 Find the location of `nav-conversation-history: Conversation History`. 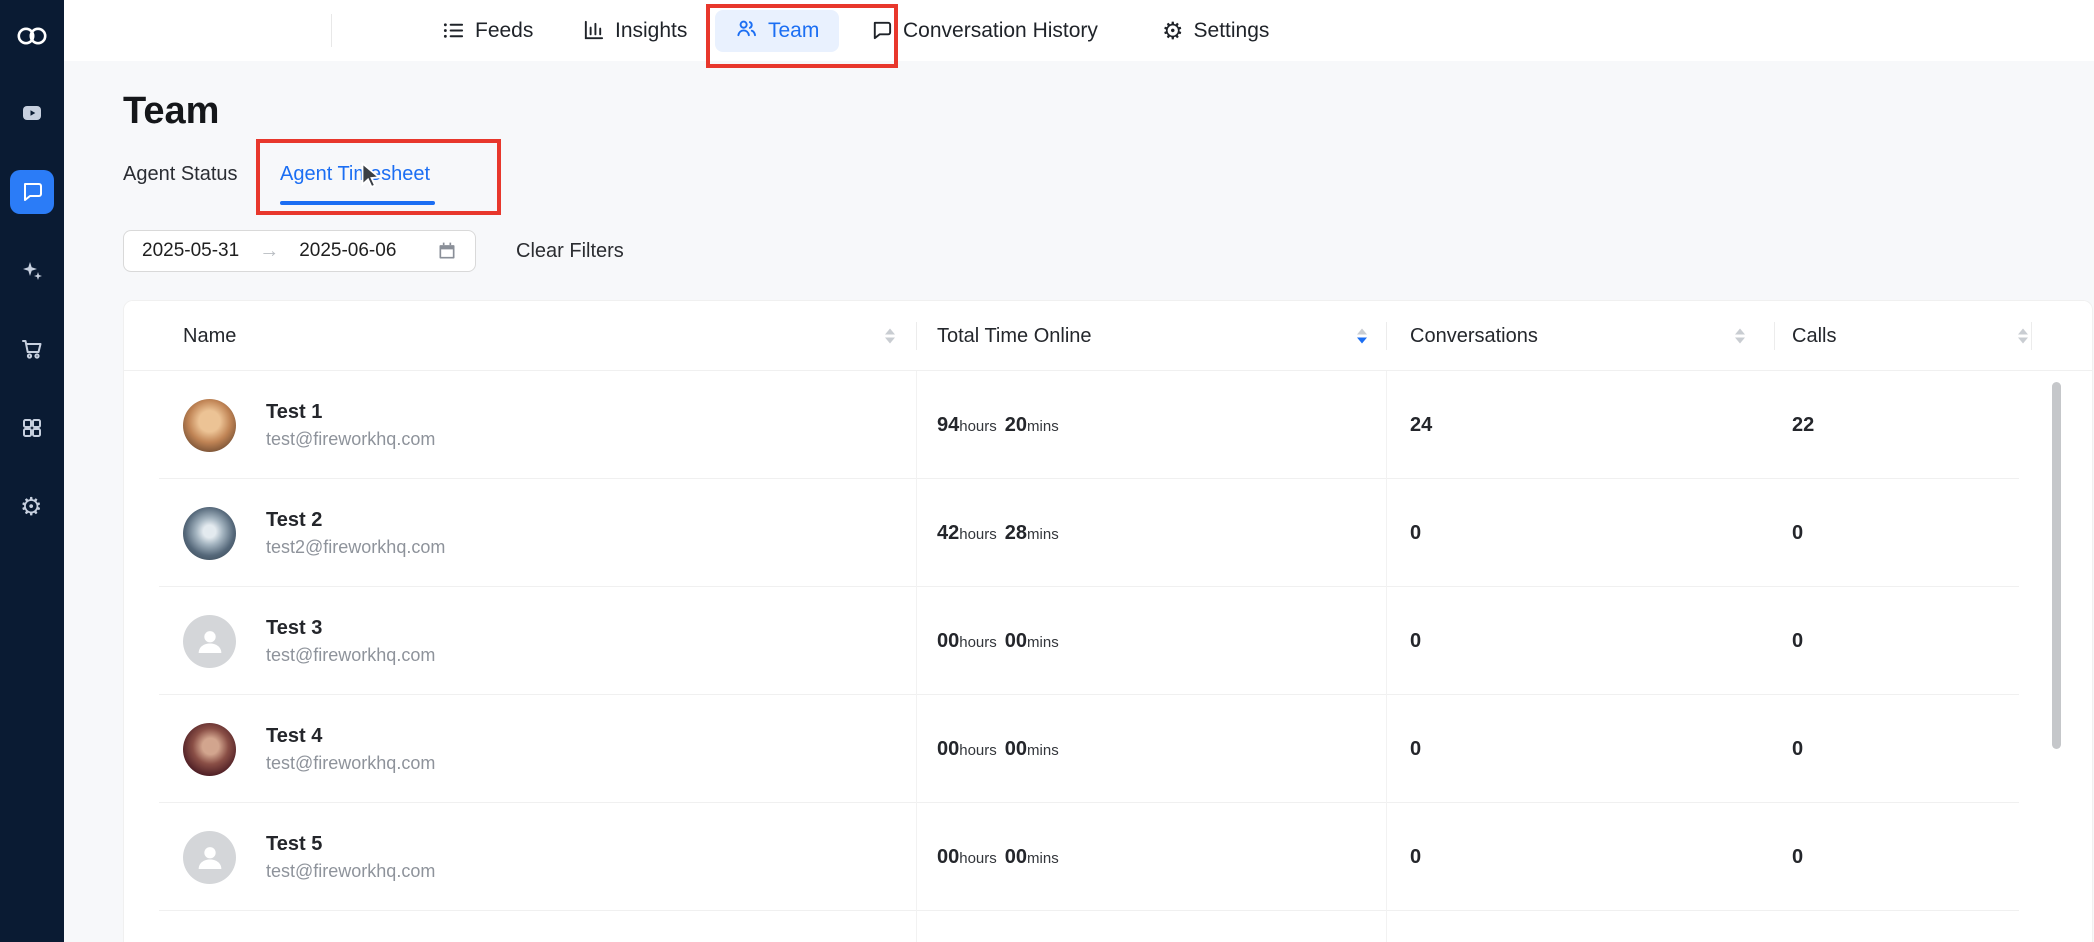

nav-conversation-history: Conversation History is located at coordinates (984, 30).